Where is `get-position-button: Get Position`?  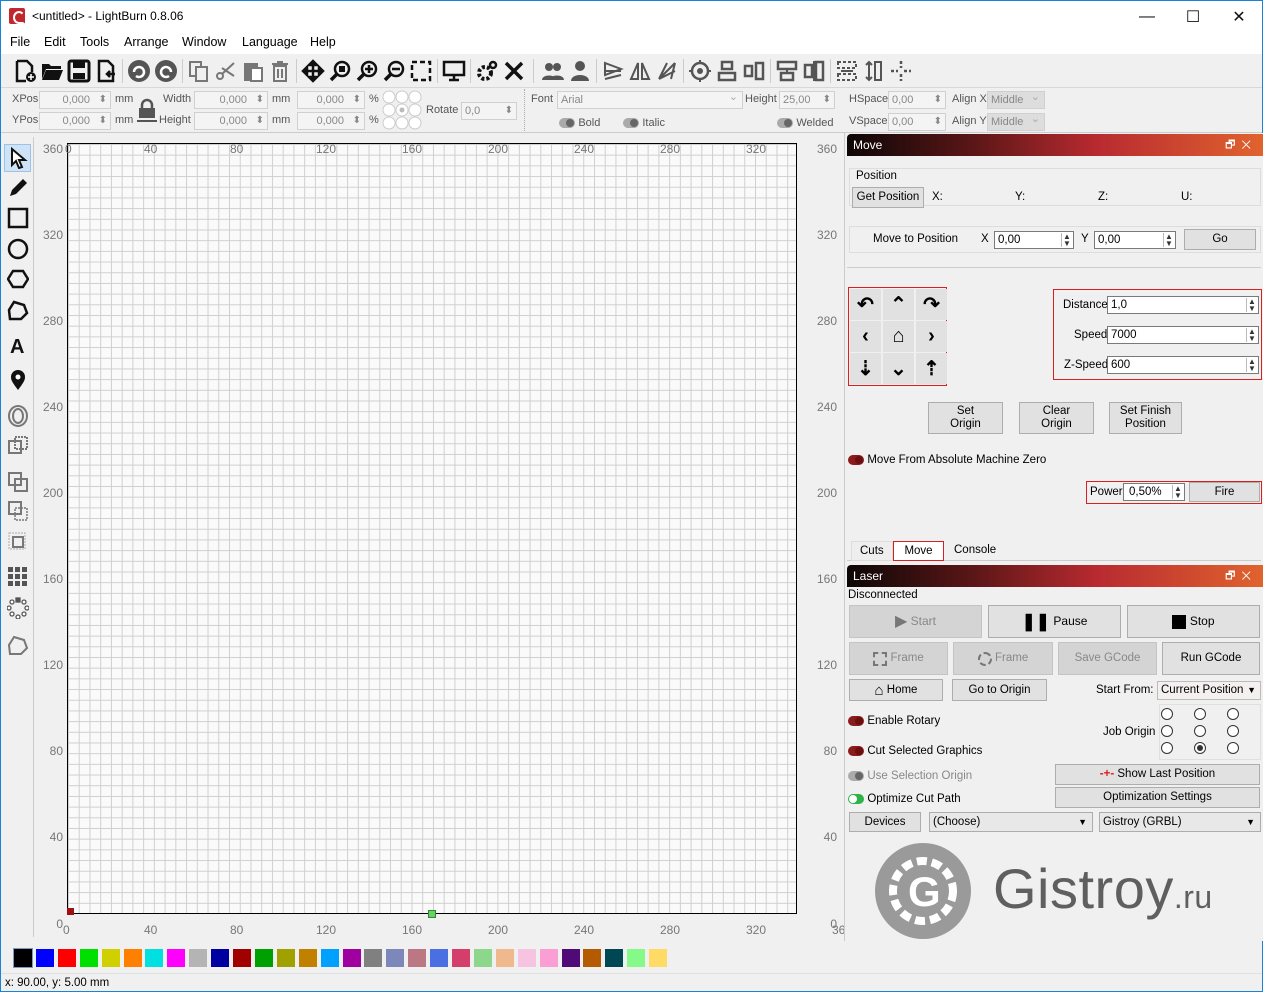 get-position-button: Get Position is located at coordinates (888, 197).